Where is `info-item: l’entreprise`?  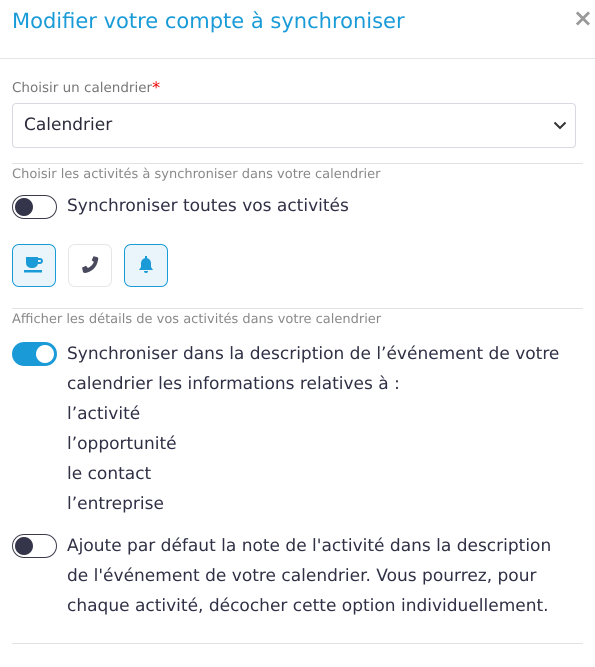 info-item: l’entreprise is located at coordinates (116, 504).